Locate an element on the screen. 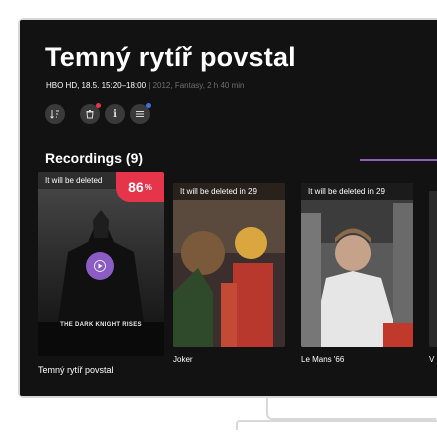  recording-title: Le Mans '66 is located at coordinates (323, 359).